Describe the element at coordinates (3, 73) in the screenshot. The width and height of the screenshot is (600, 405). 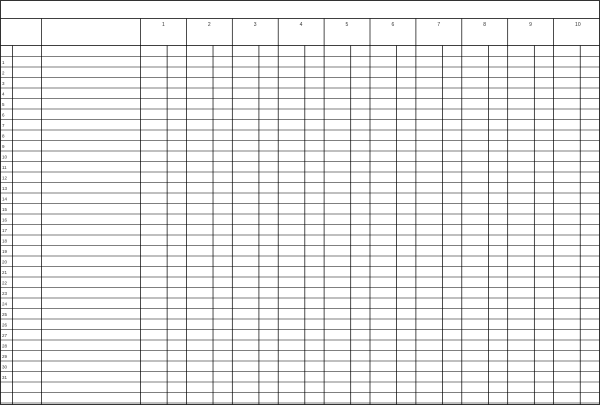
I see `row-number: 2` at that location.